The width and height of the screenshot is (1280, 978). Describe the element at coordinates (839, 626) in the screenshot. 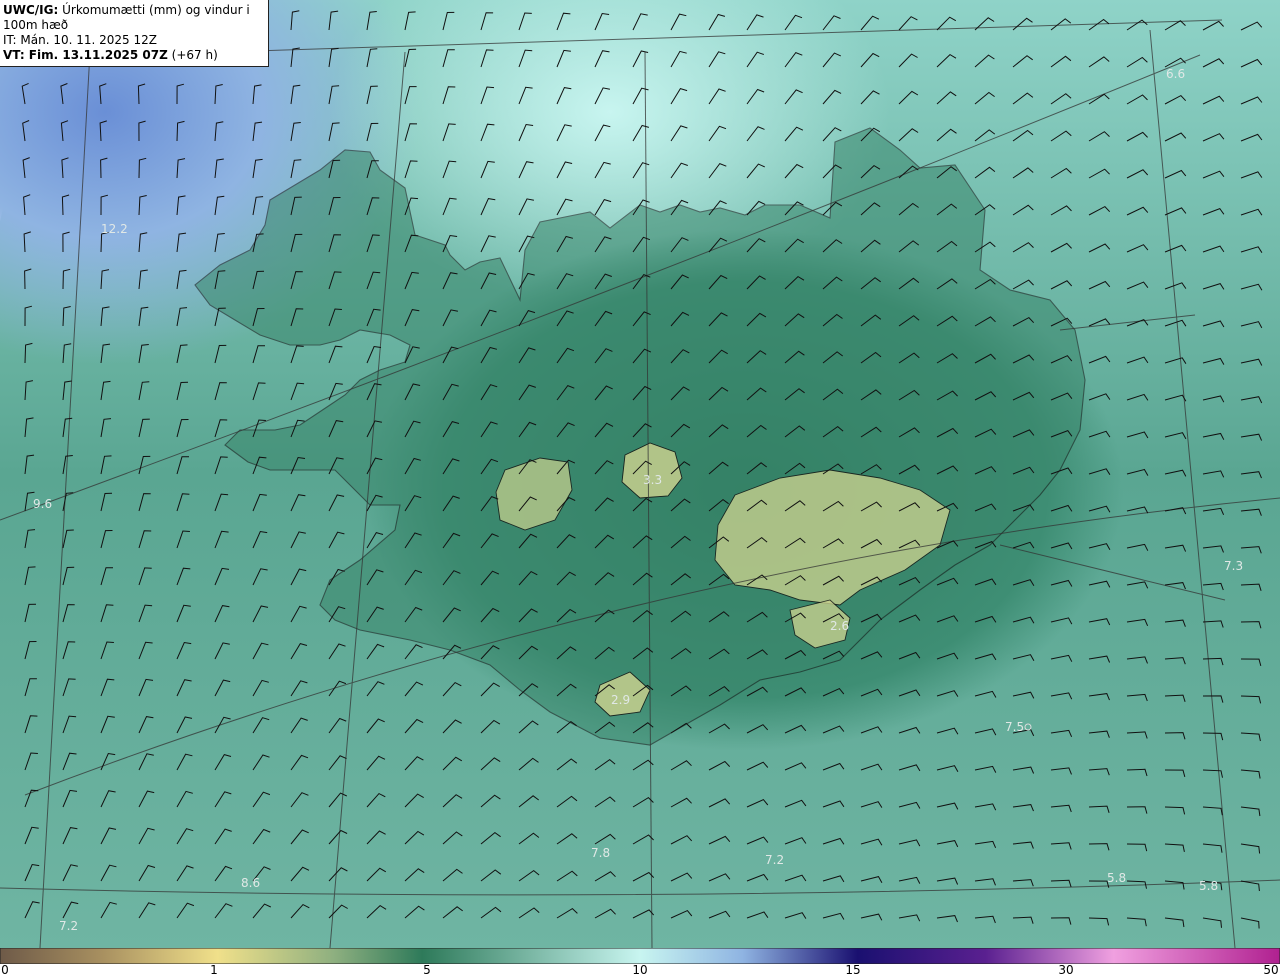

I see `value-label: 2.6` at that location.